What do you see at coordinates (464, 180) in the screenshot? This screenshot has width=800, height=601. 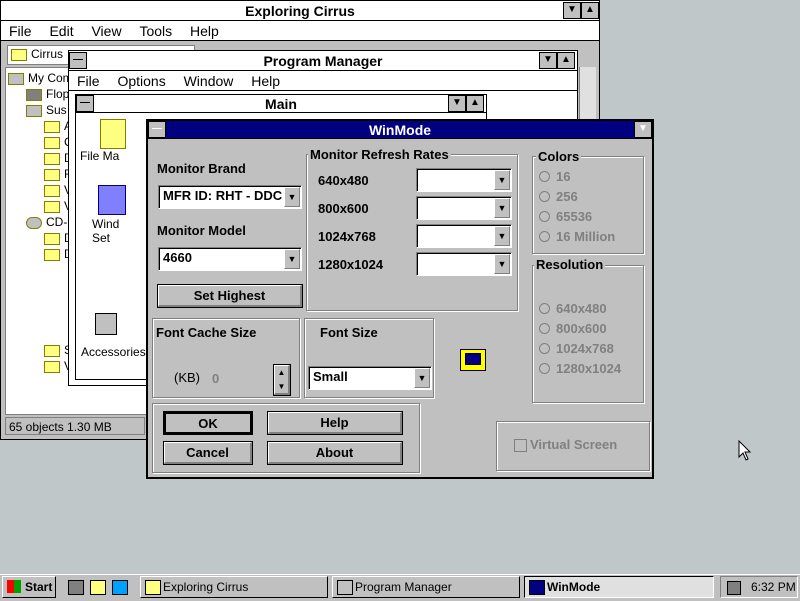 I see `refresh-combo-640: ▼` at bounding box center [464, 180].